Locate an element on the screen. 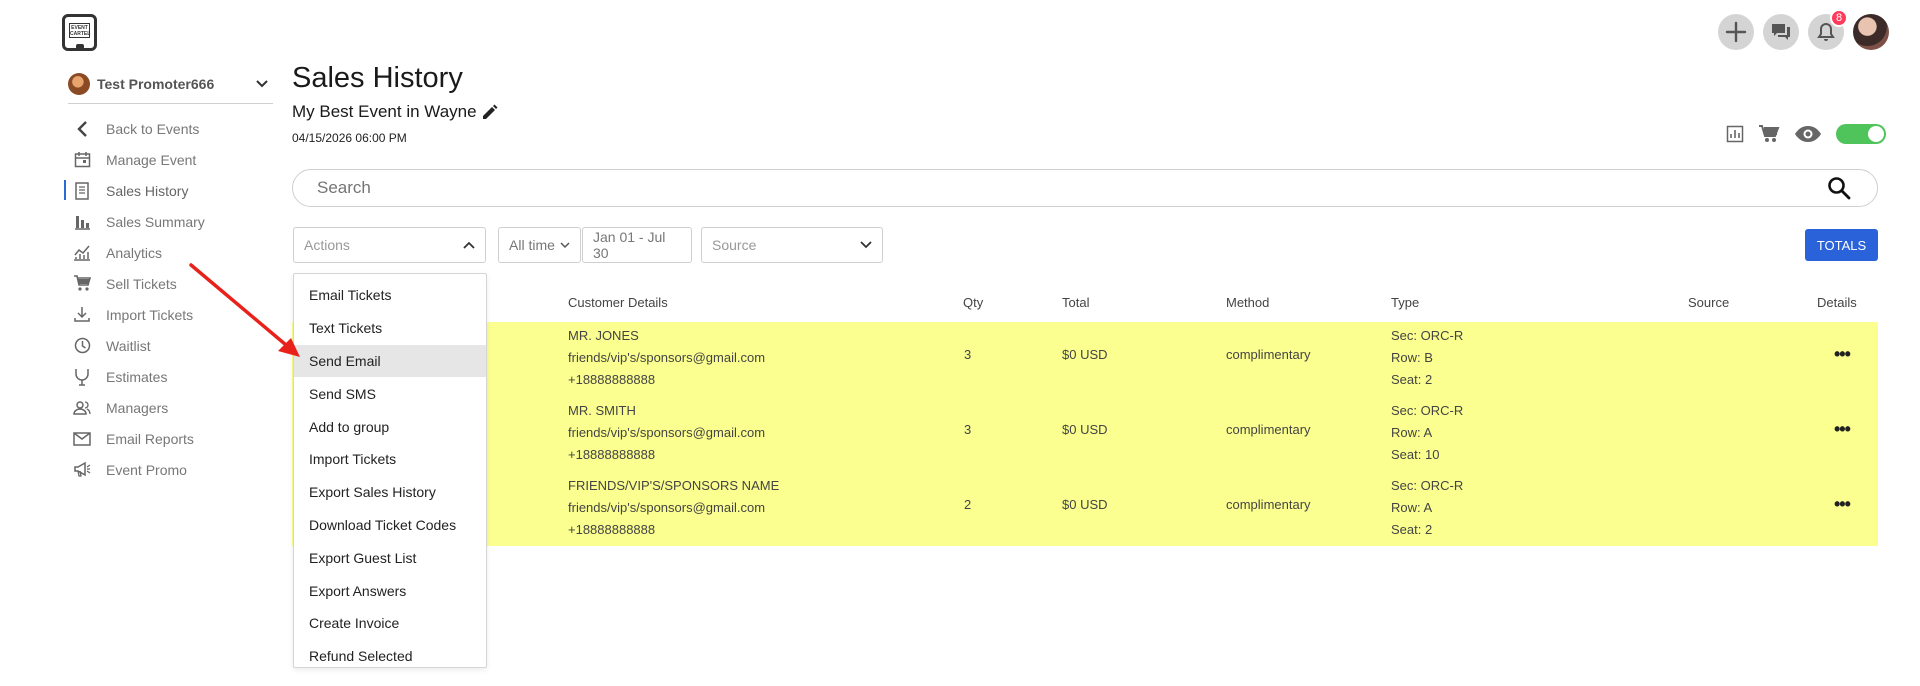 The image size is (1920, 686). sidebar-item-label: Back to Events is located at coordinates (153, 128).